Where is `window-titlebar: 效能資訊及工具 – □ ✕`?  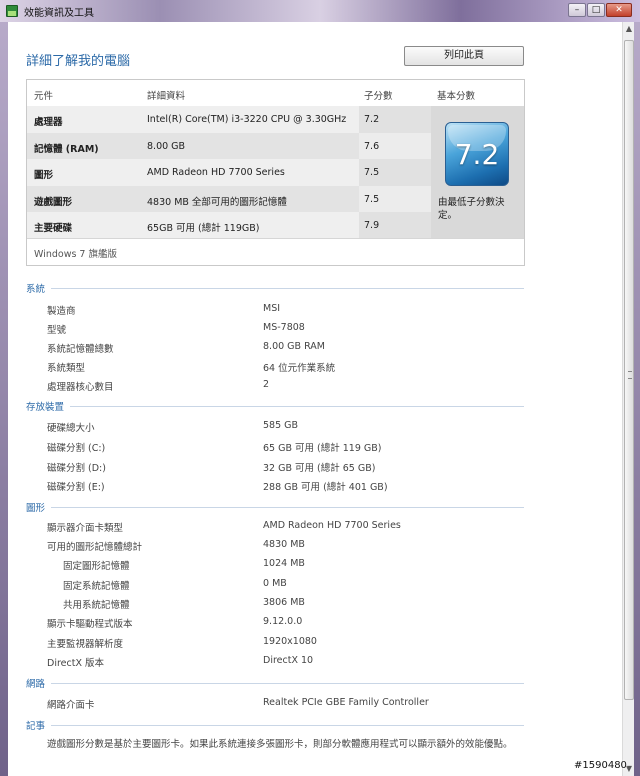
window-titlebar: 效能資訊及工具 – □ ✕ is located at coordinates (320, 11).